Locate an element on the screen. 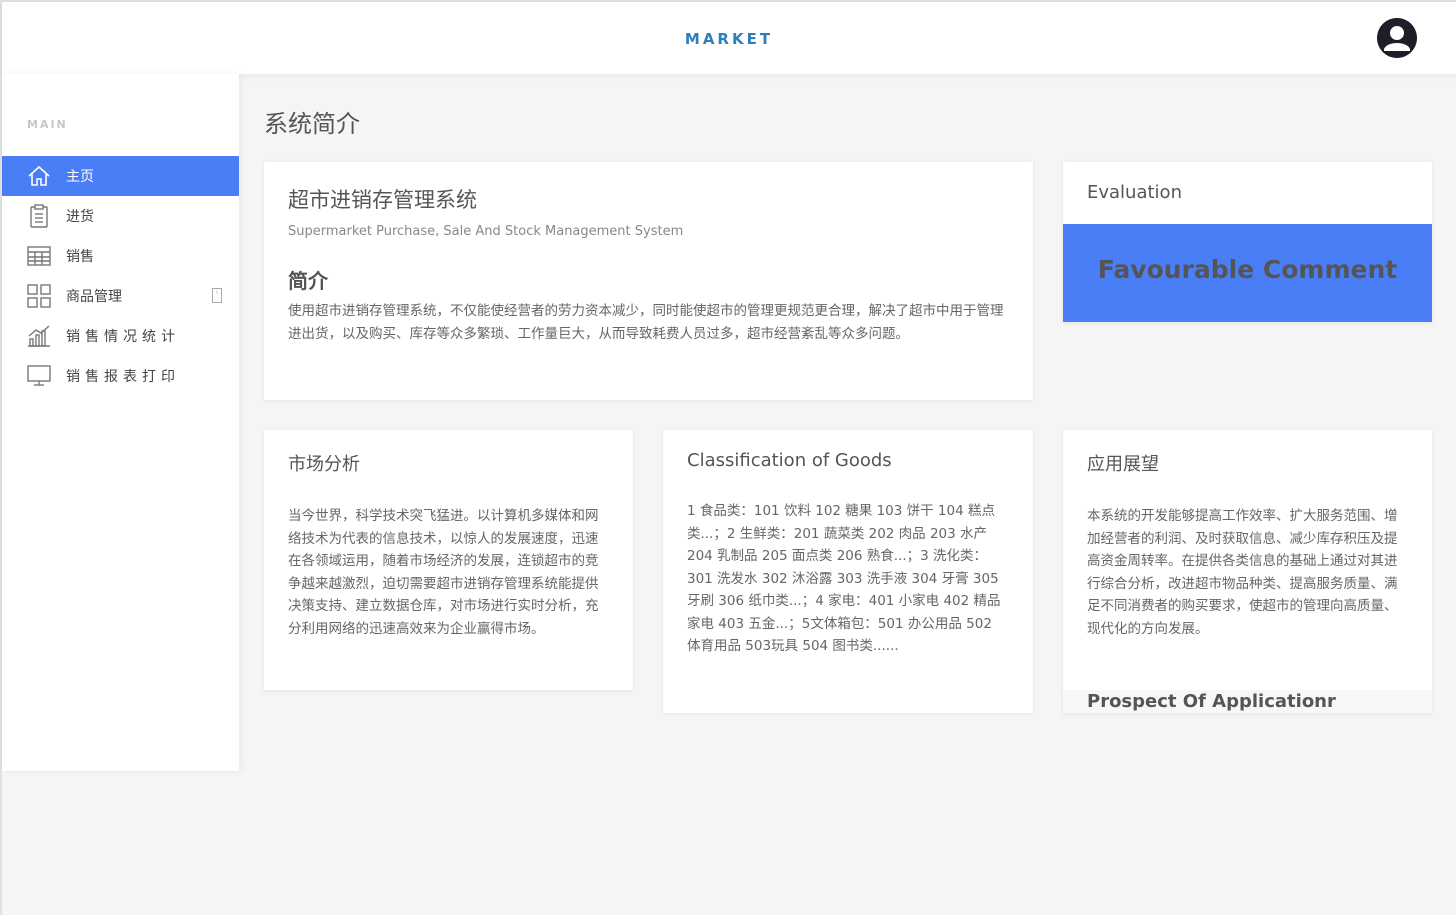 The width and height of the screenshot is (1456, 915). monitor-icon is located at coordinates (39, 376).